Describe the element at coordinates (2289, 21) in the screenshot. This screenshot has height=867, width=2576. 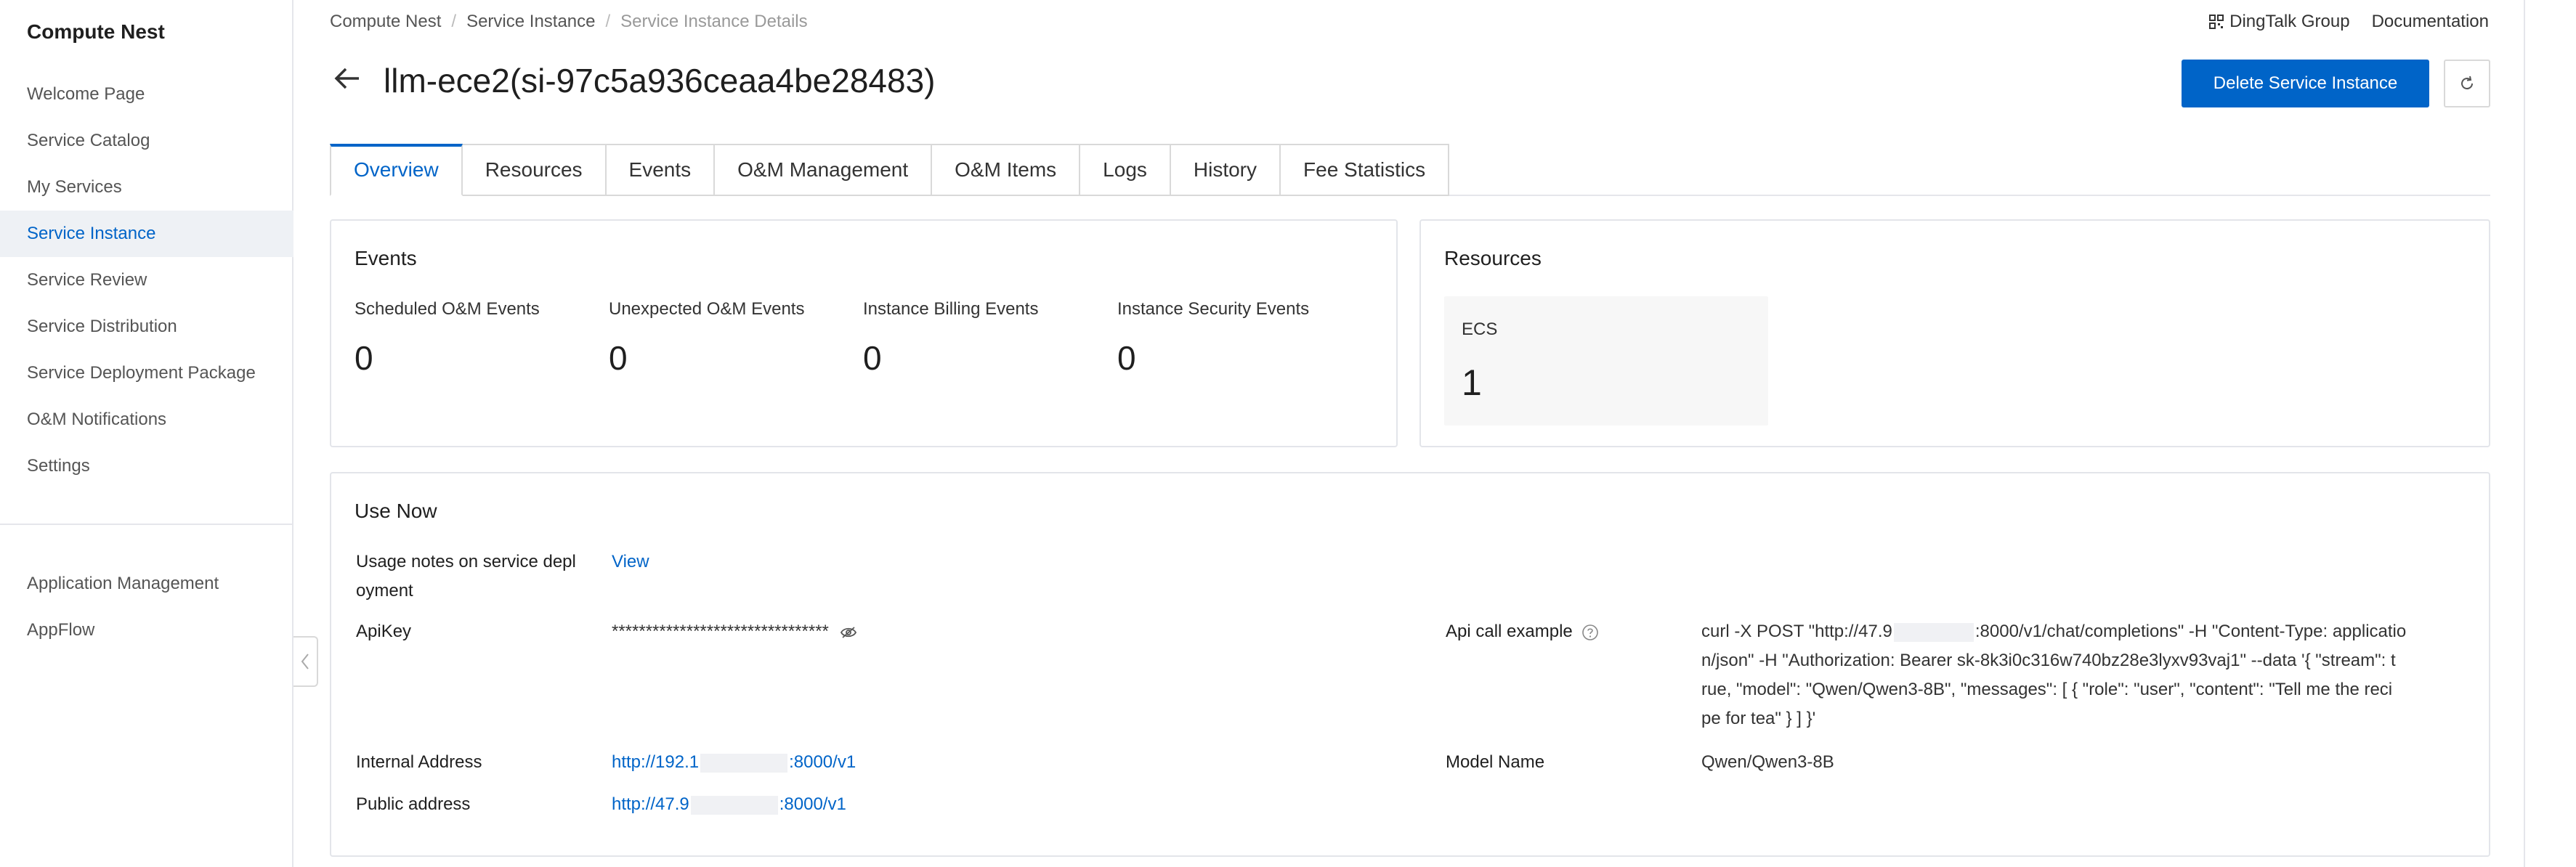
I see `dingtalk-group-label: DingTalk Group` at that location.